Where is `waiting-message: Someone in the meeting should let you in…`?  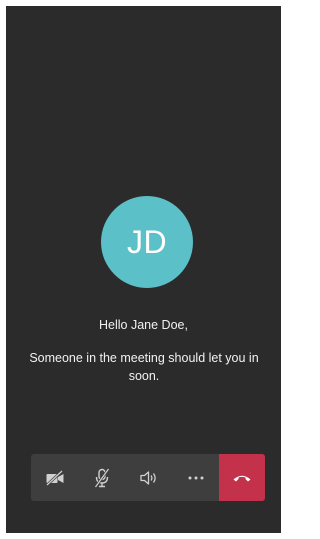 waiting-message: Someone in the meeting should let you in… is located at coordinates (144, 367).